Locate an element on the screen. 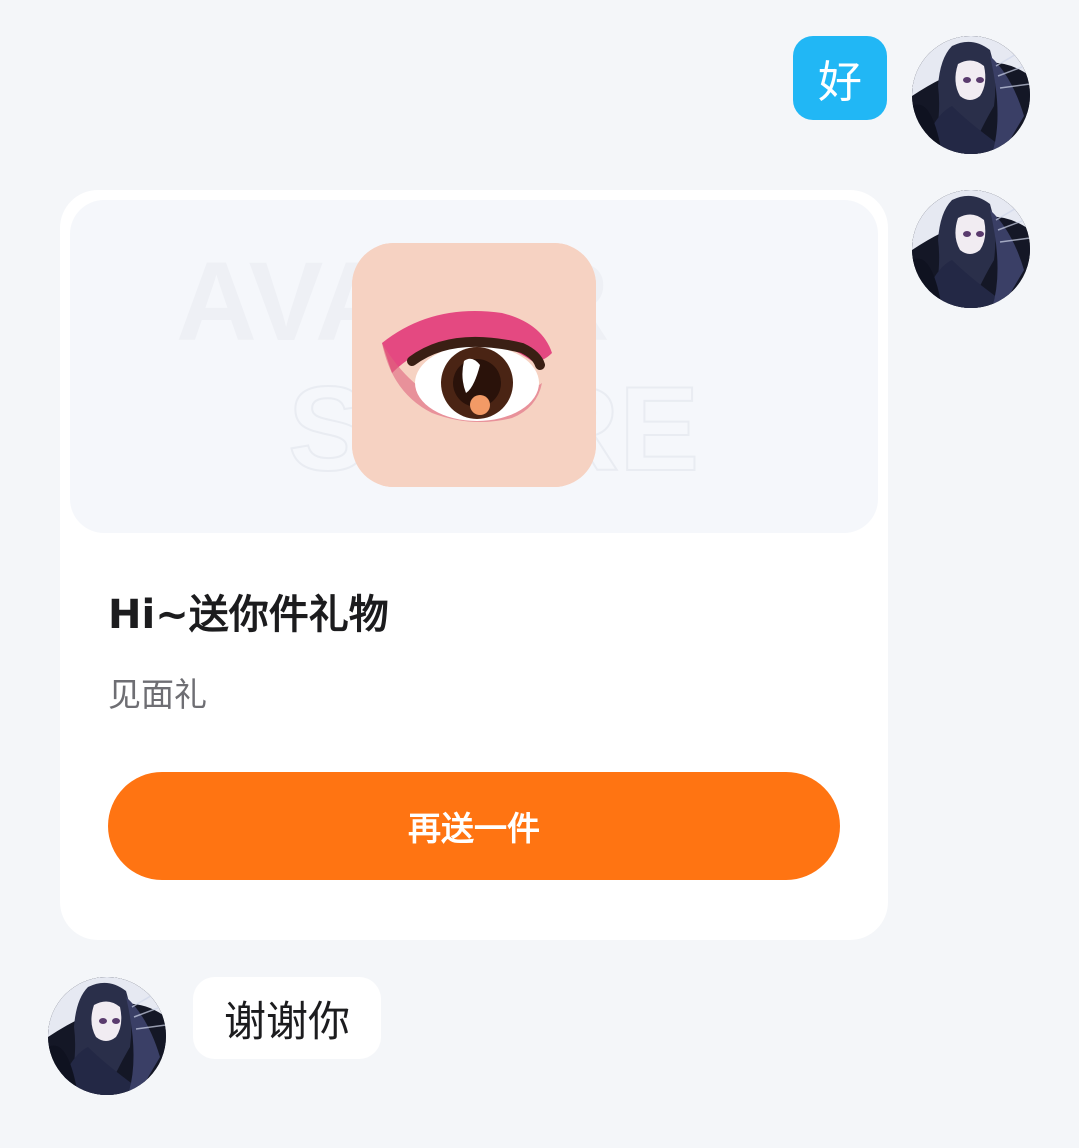 Image resolution: width=1079 pixels, height=1148 pixels. gift-eye-image is located at coordinates (474, 365).